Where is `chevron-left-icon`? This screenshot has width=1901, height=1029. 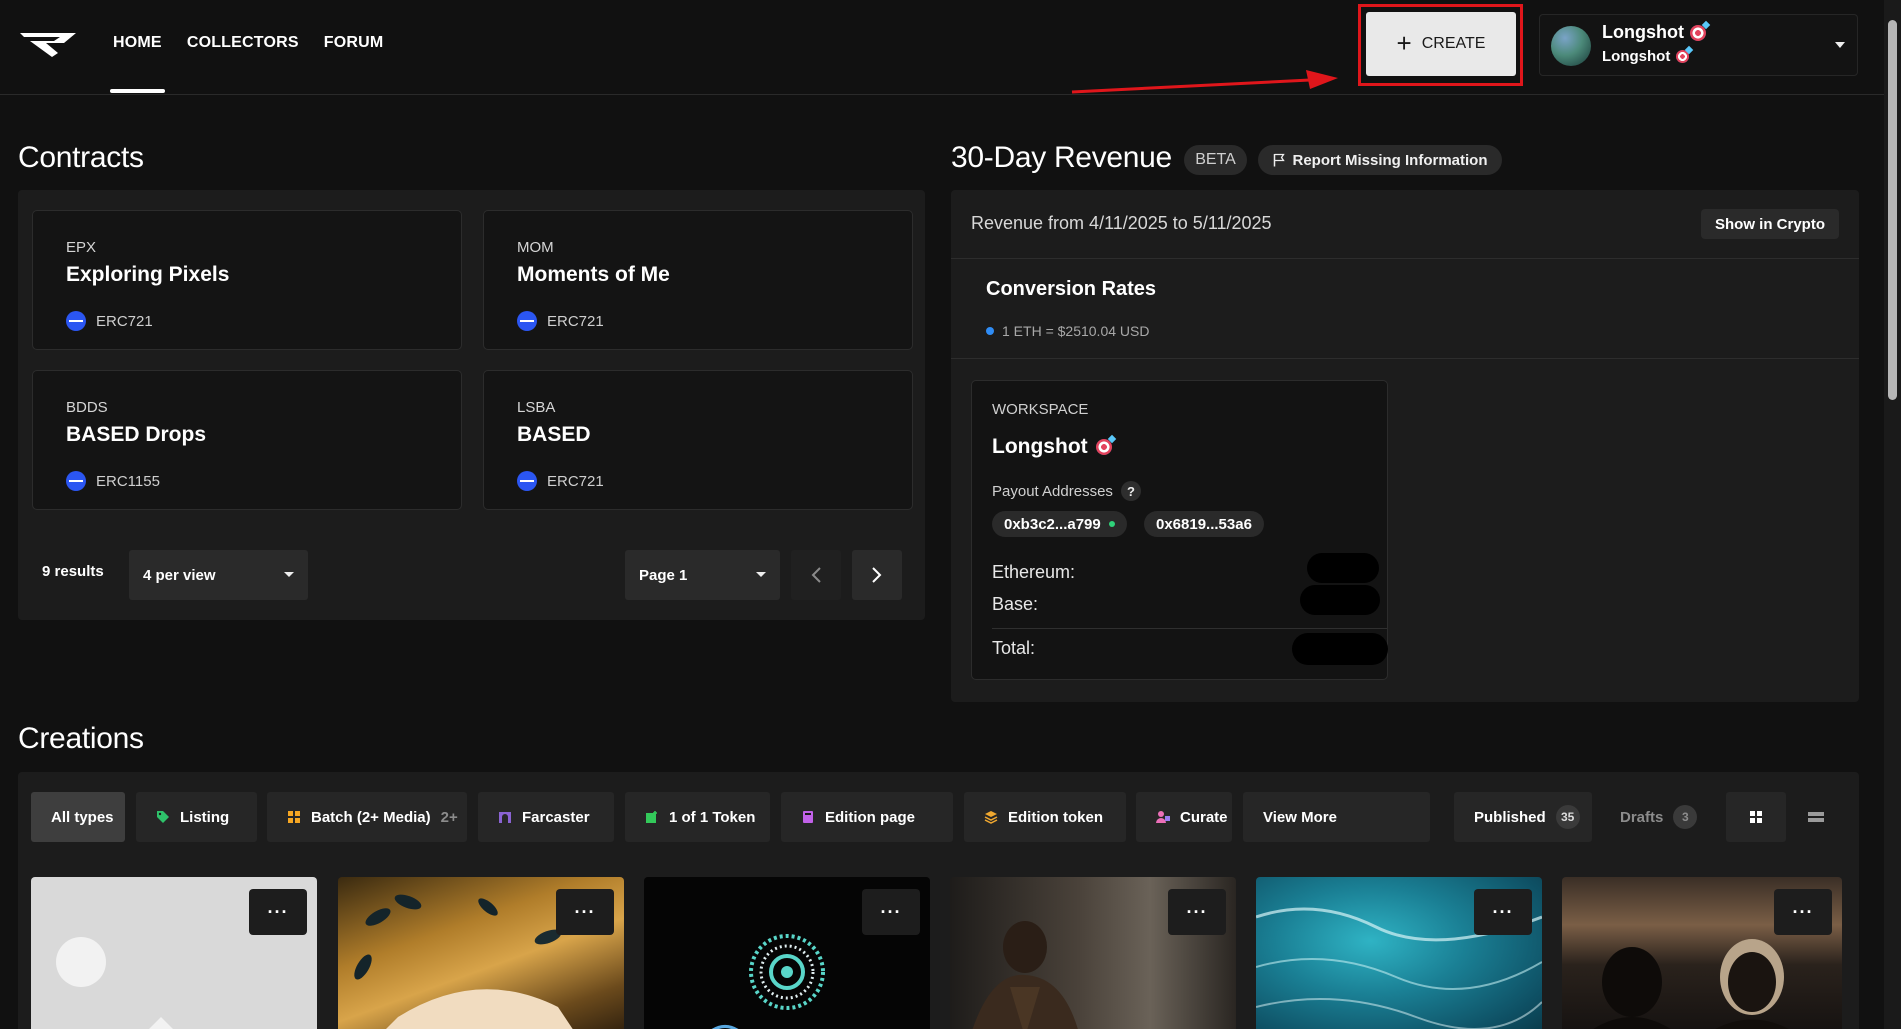 chevron-left-icon is located at coordinates (816, 575).